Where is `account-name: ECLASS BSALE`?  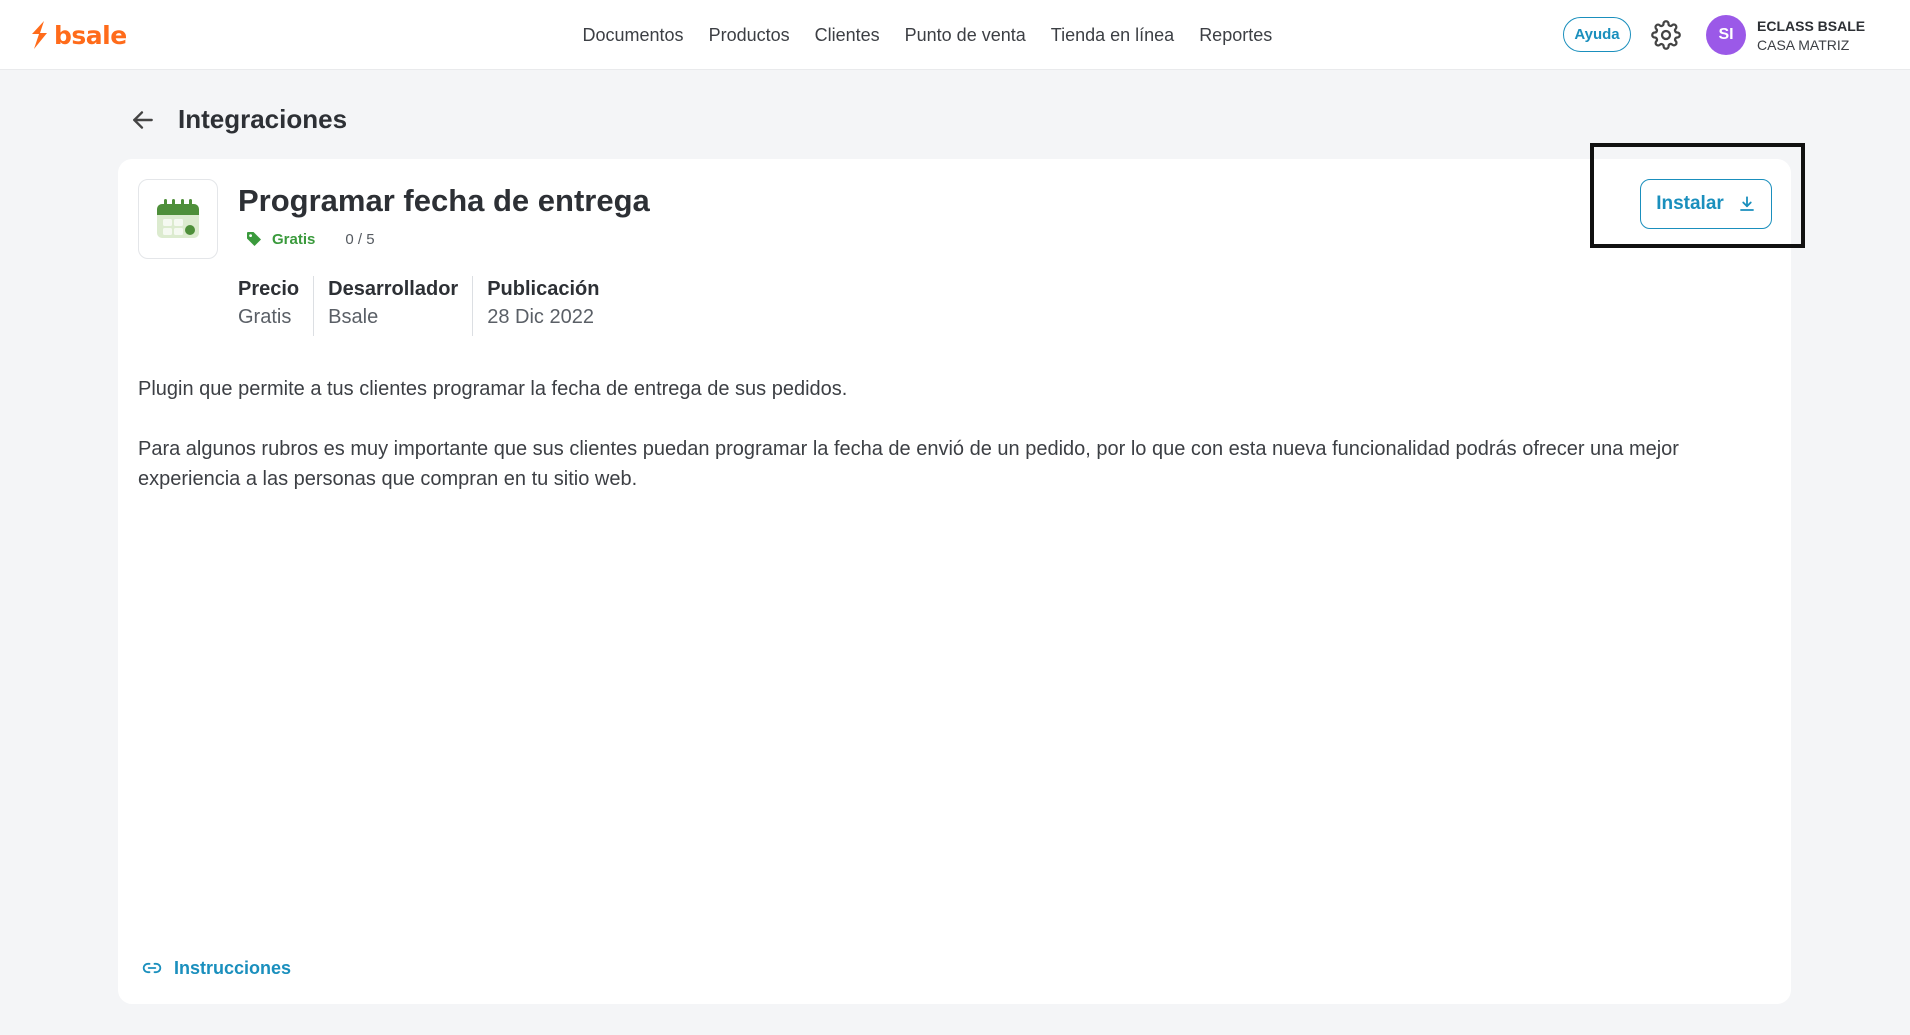
account-name: ECLASS BSALE is located at coordinates (1811, 26).